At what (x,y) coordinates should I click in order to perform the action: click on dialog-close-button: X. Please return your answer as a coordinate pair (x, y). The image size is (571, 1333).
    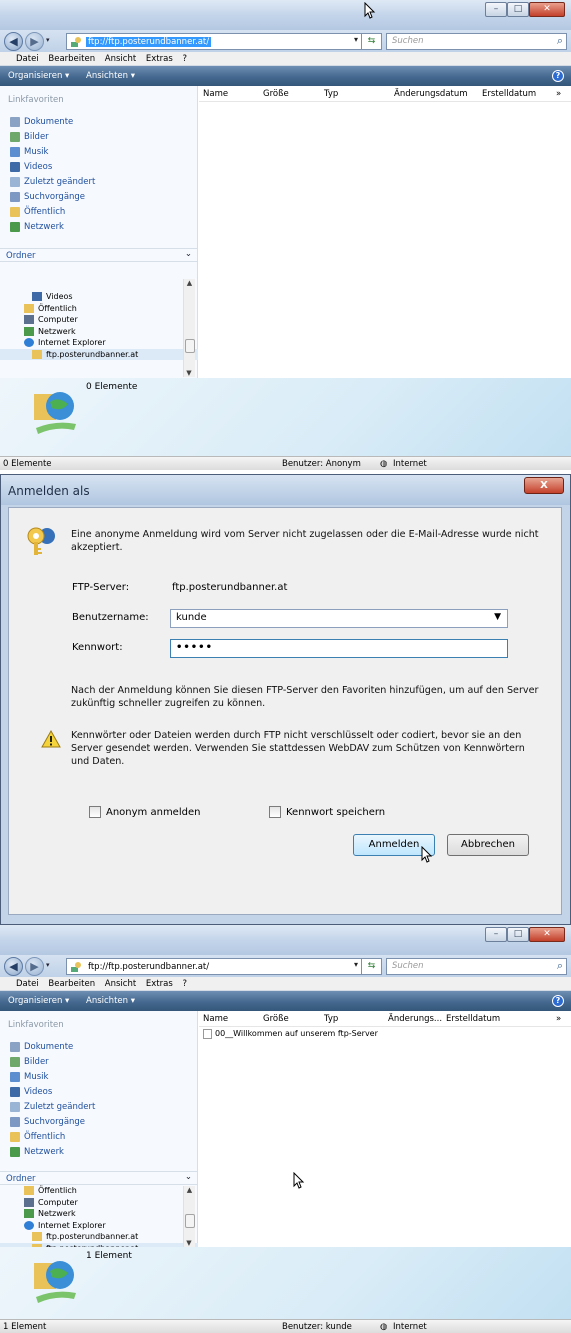
    Looking at the image, I should click on (544, 485).